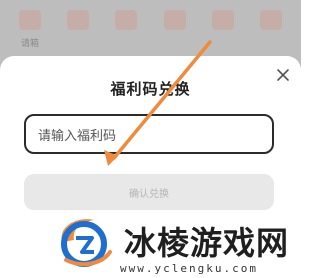  I want to click on dialog-title: 福利码兑换, so click(150, 89).